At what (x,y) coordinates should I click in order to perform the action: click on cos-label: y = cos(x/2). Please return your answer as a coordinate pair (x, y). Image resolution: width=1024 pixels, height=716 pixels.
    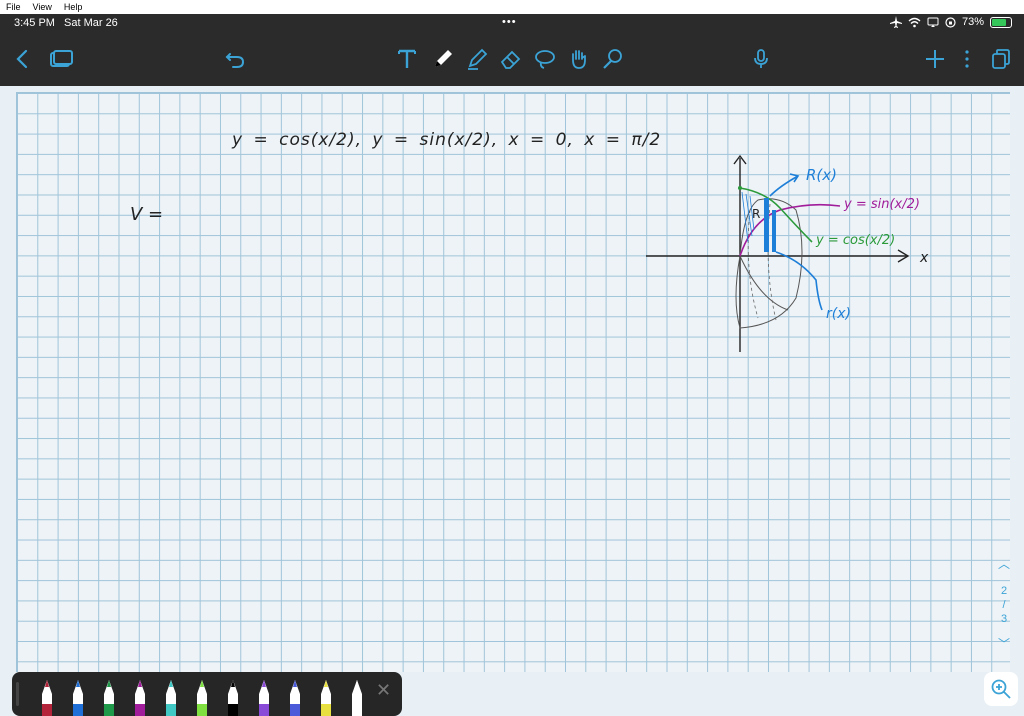
    Looking at the image, I should click on (855, 240).